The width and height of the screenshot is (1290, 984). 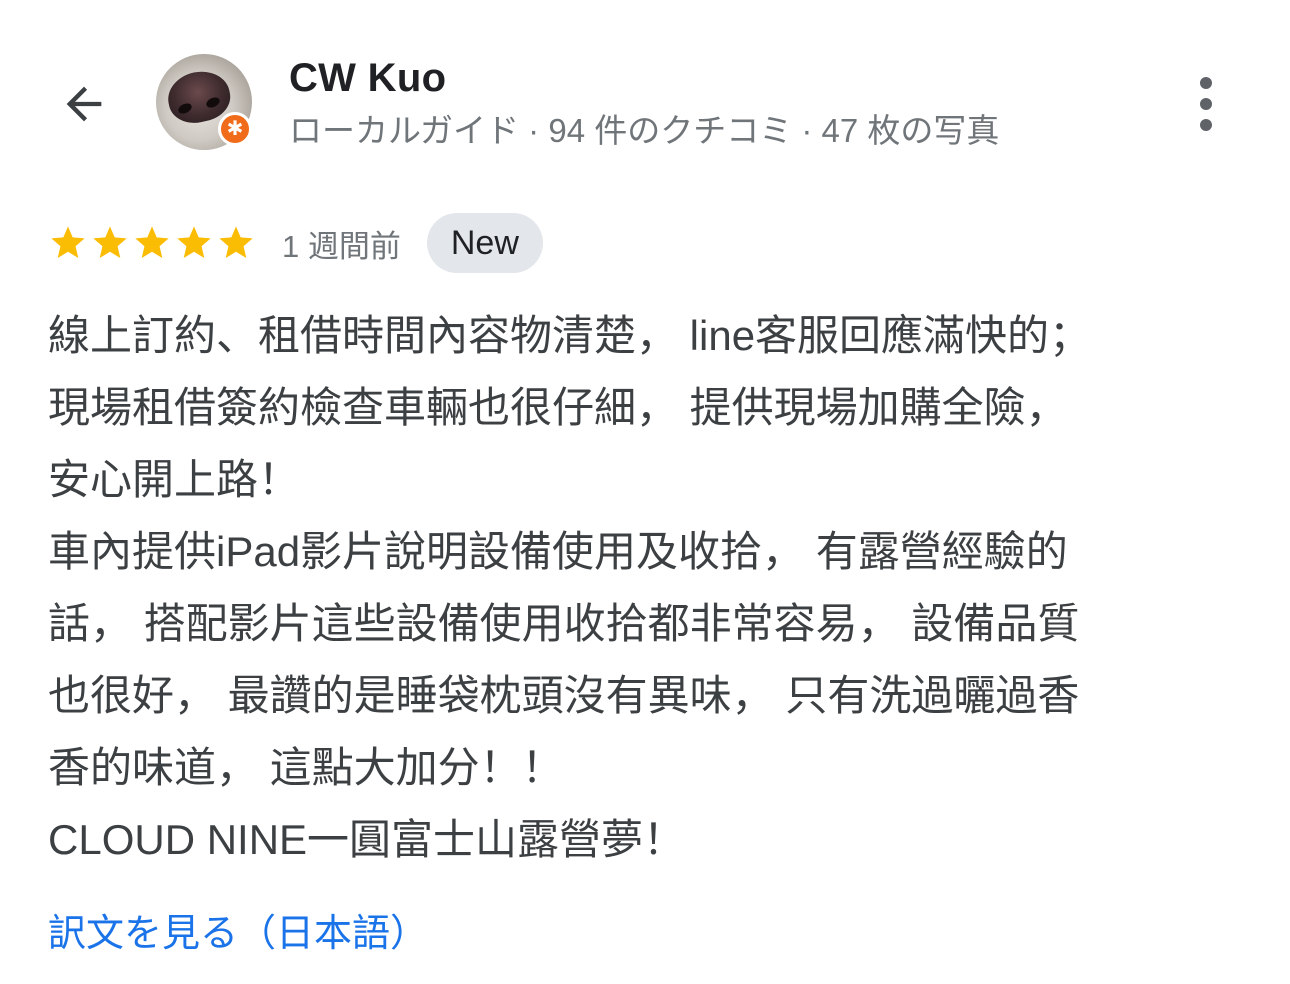 What do you see at coordinates (558, 407) in the screenshot?
I see `review-text-line: 現場租借簽約檢查車輛也很仔細， 提供現場加購全險，` at bounding box center [558, 407].